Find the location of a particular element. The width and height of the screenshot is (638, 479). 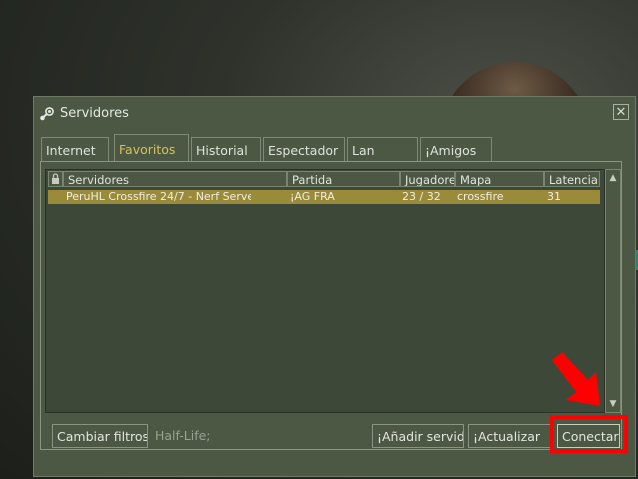

column-header-latency: Latencia is located at coordinates (572, 179).